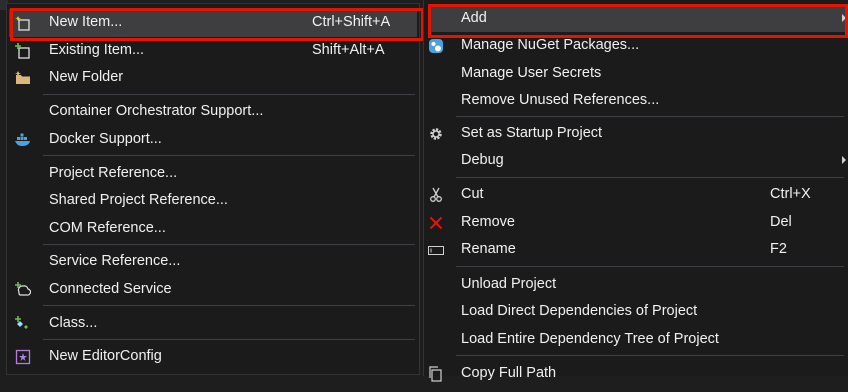  What do you see at coordinates (213, 77) in the screenshot?
I see `menu-item-new-folder: New Folder` at bounding box center [213, 77].